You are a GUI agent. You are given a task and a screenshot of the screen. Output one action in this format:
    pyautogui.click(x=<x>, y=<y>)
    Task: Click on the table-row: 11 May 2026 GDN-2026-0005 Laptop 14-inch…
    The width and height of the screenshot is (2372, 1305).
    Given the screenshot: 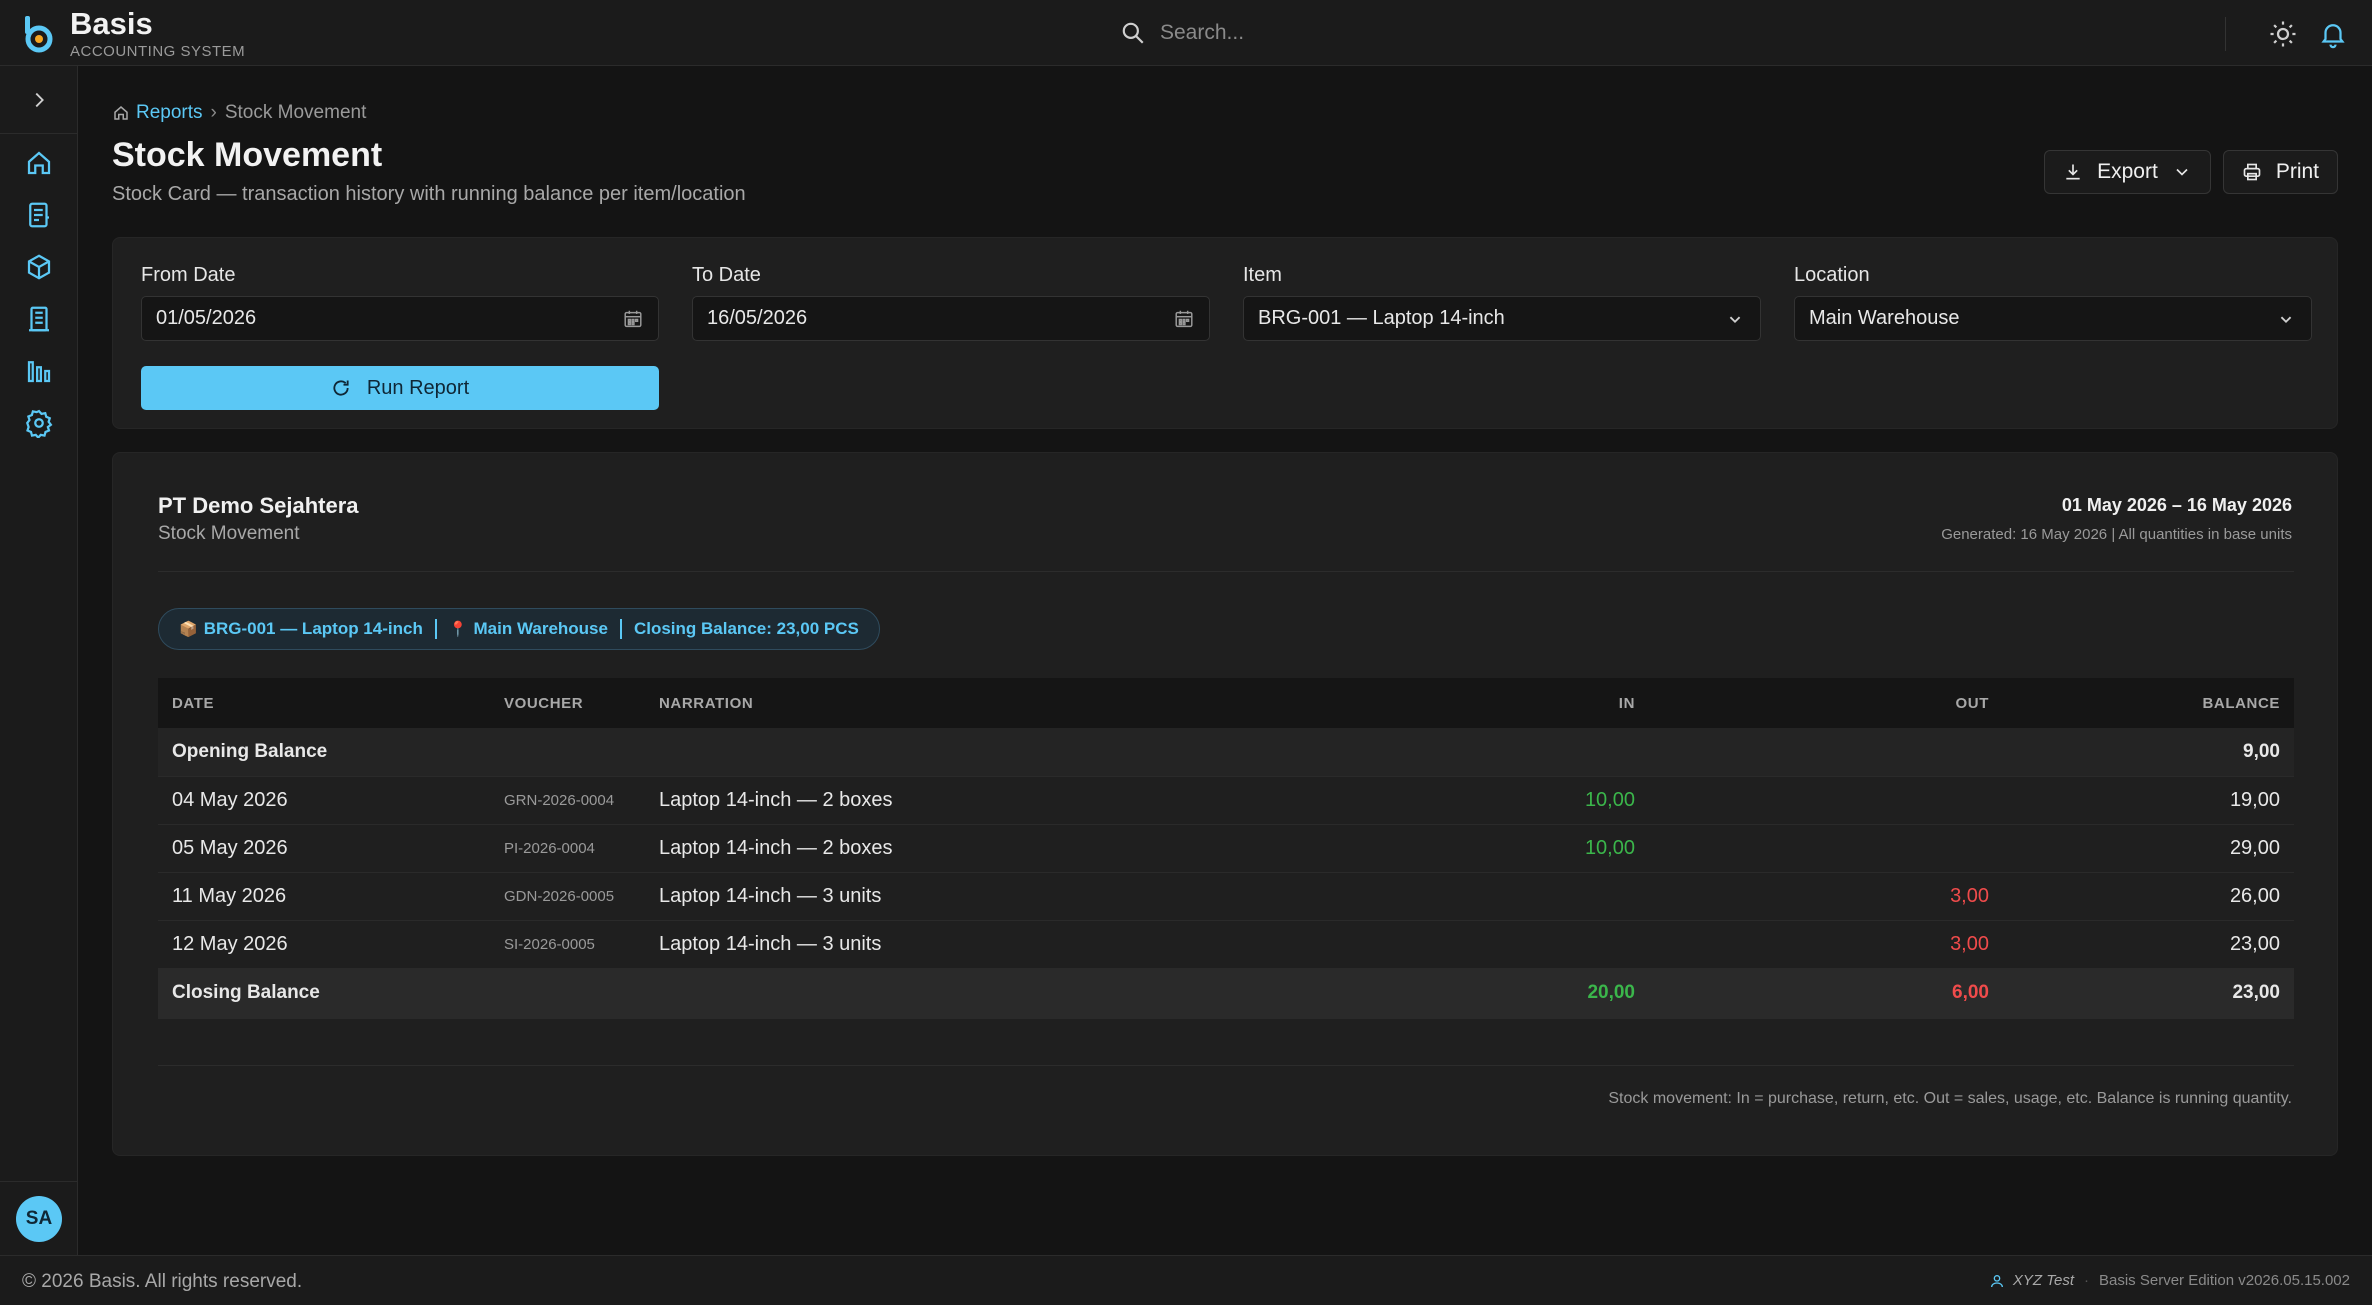 What is the action you would take?
    pyautogui.click(x=1226, y=896)
    